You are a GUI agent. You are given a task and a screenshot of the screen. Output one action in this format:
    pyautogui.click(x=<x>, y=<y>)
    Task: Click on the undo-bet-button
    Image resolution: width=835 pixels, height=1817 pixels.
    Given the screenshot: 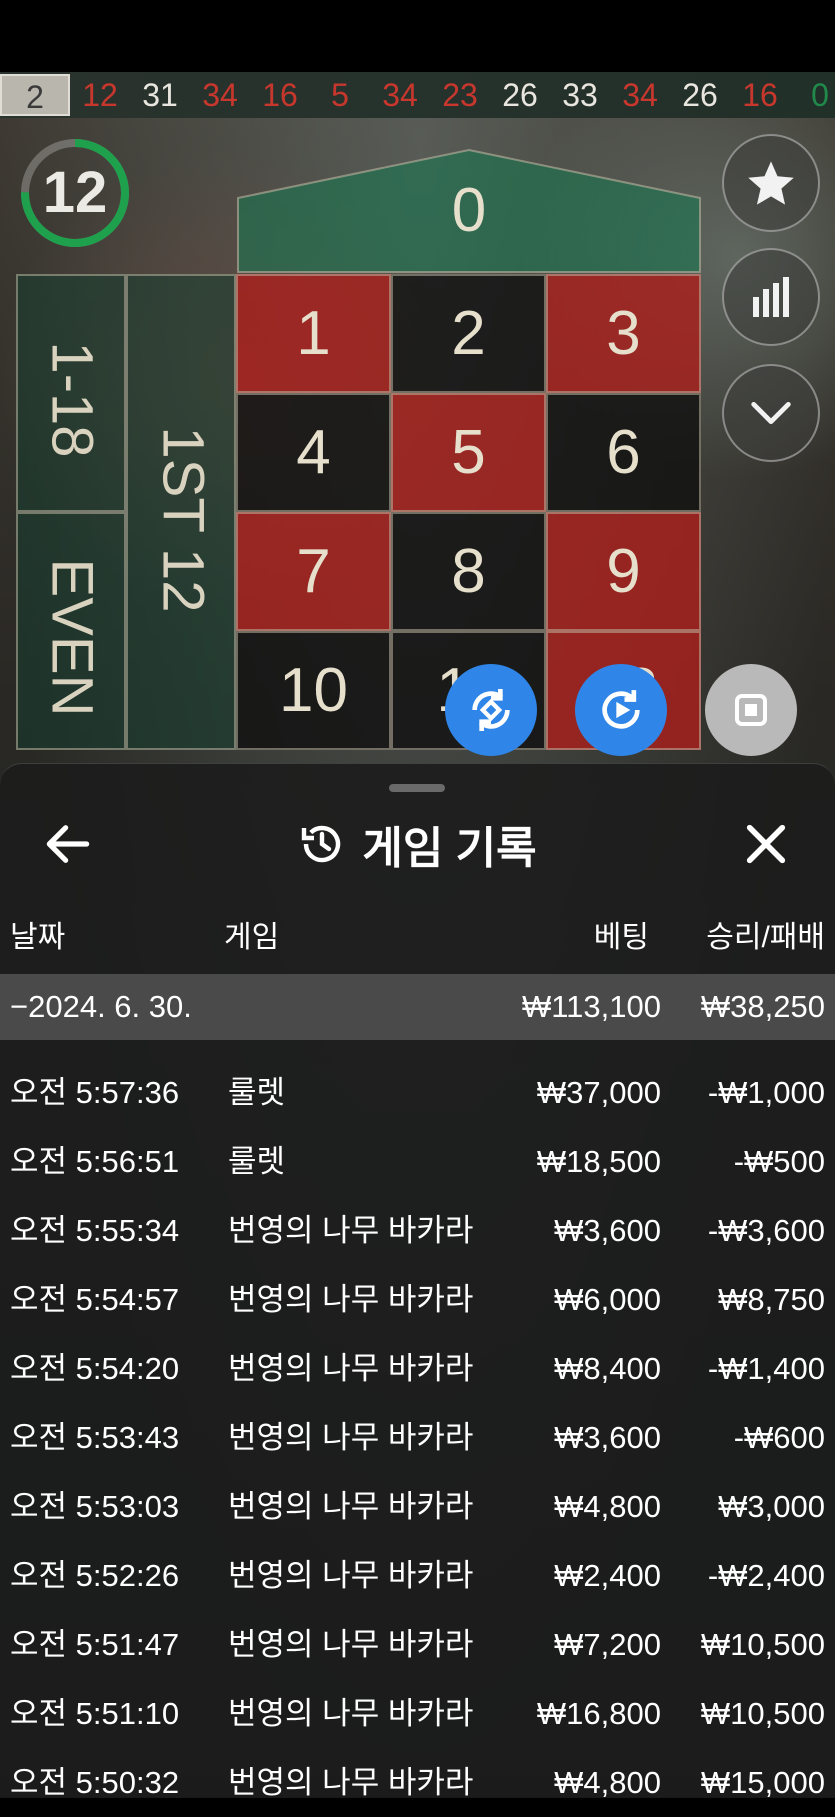 What is the action you would take?
    pyautogui.click(x=491, y=710)
    